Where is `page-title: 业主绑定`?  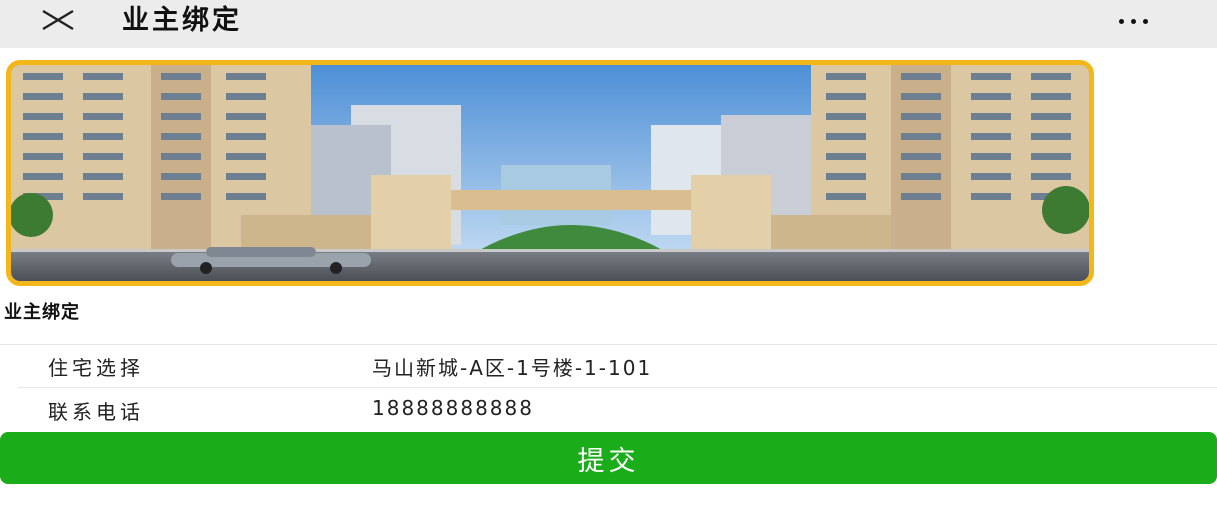
page-title: 业主绑定 is located at coordinates (182, 20).